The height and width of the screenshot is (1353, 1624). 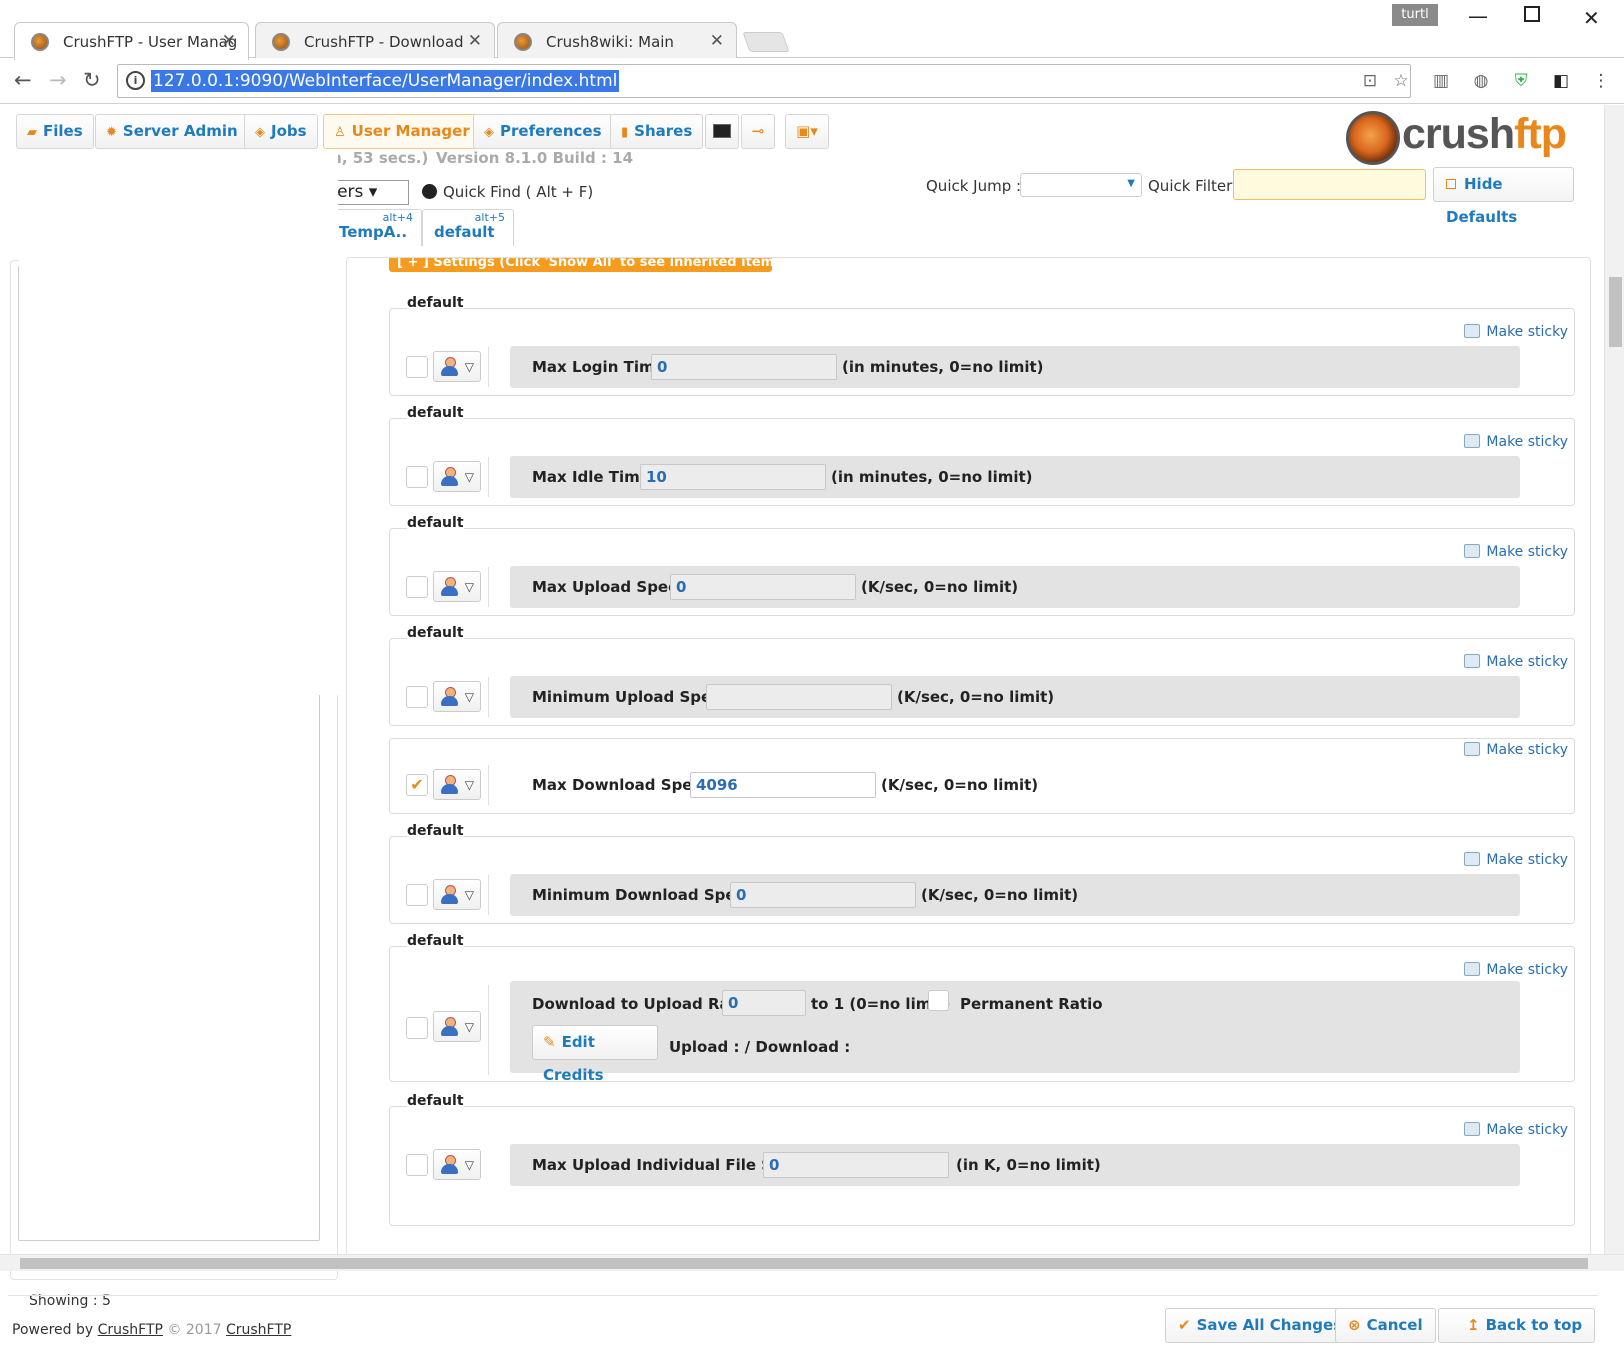 I want to click on max-login-time-input: 0, so click(x=744, y=367).